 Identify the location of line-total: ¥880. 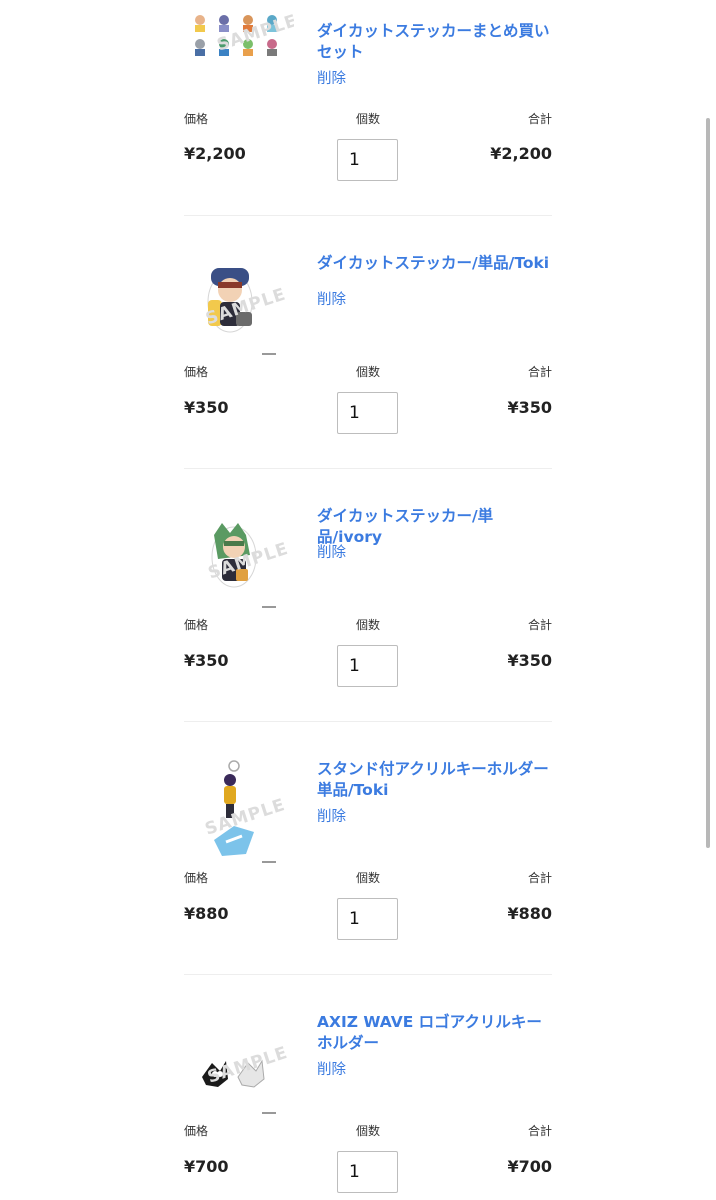
(529, 913).